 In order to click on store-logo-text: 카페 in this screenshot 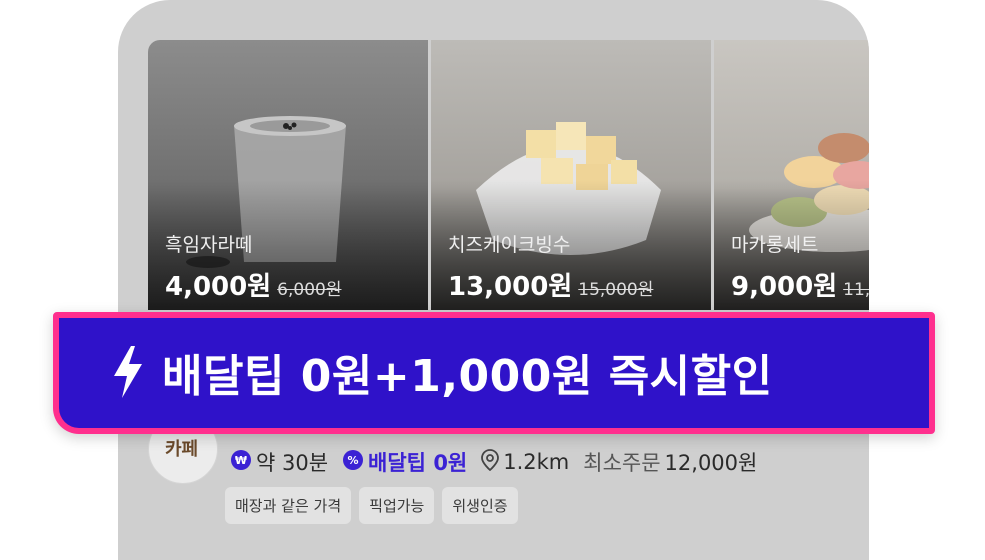, I will do `click(182, 449)`.